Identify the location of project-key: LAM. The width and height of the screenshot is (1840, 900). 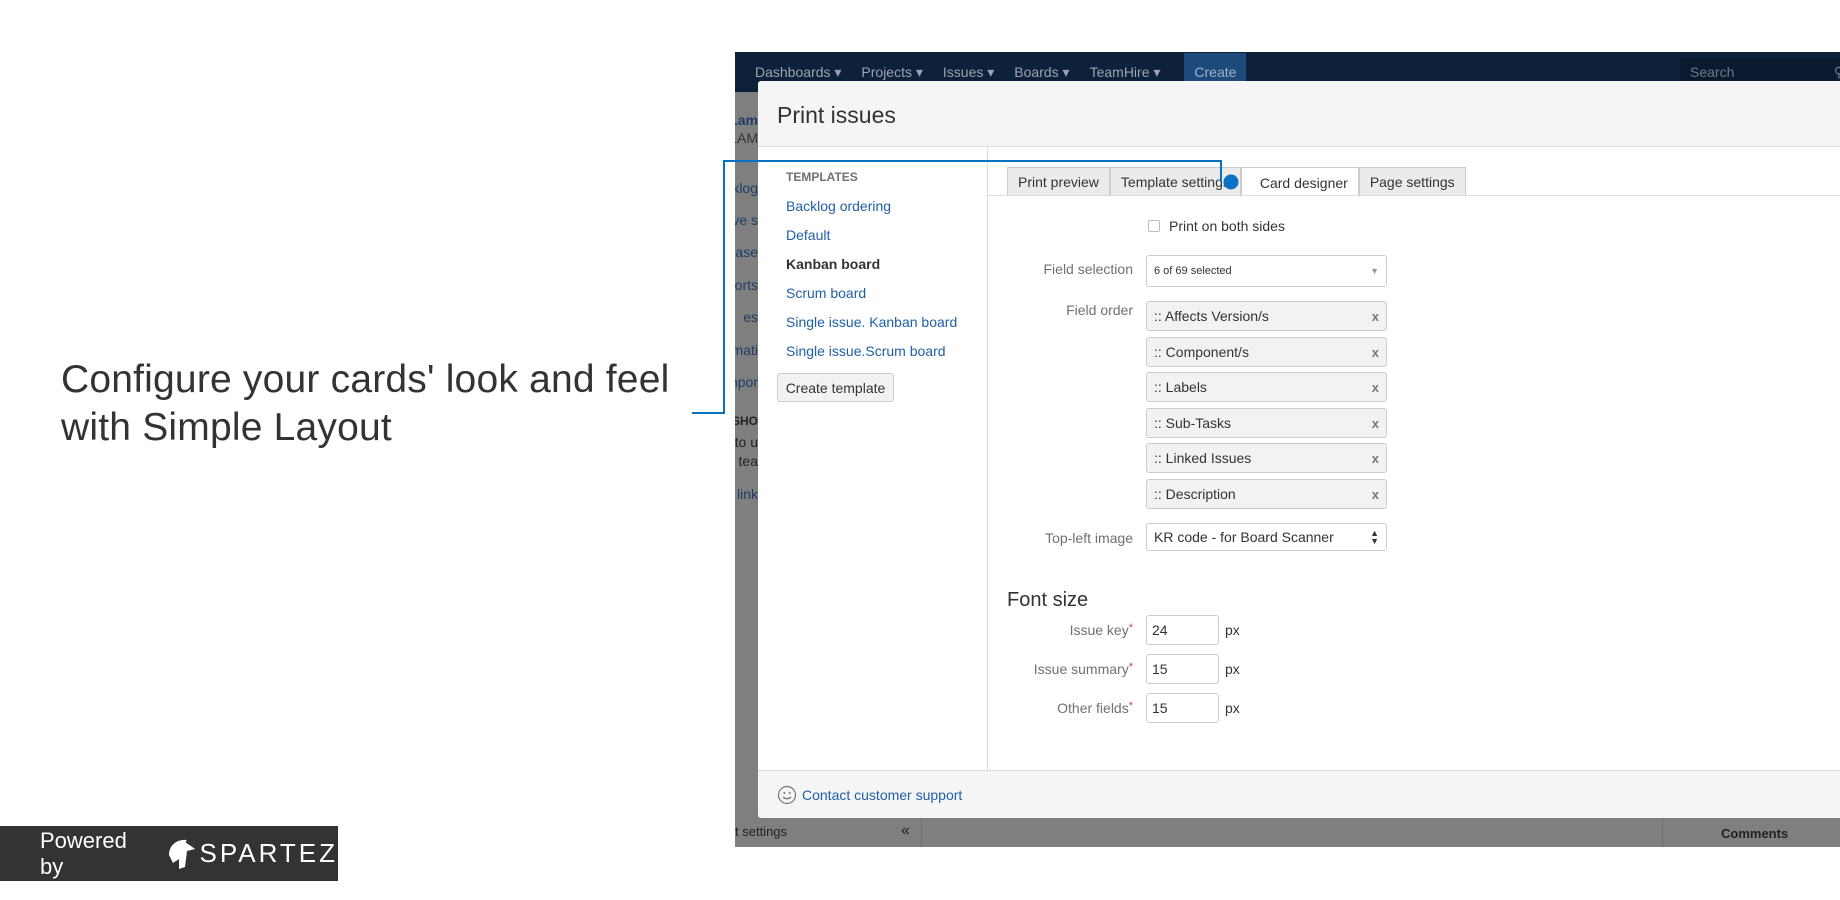
(746, 138).